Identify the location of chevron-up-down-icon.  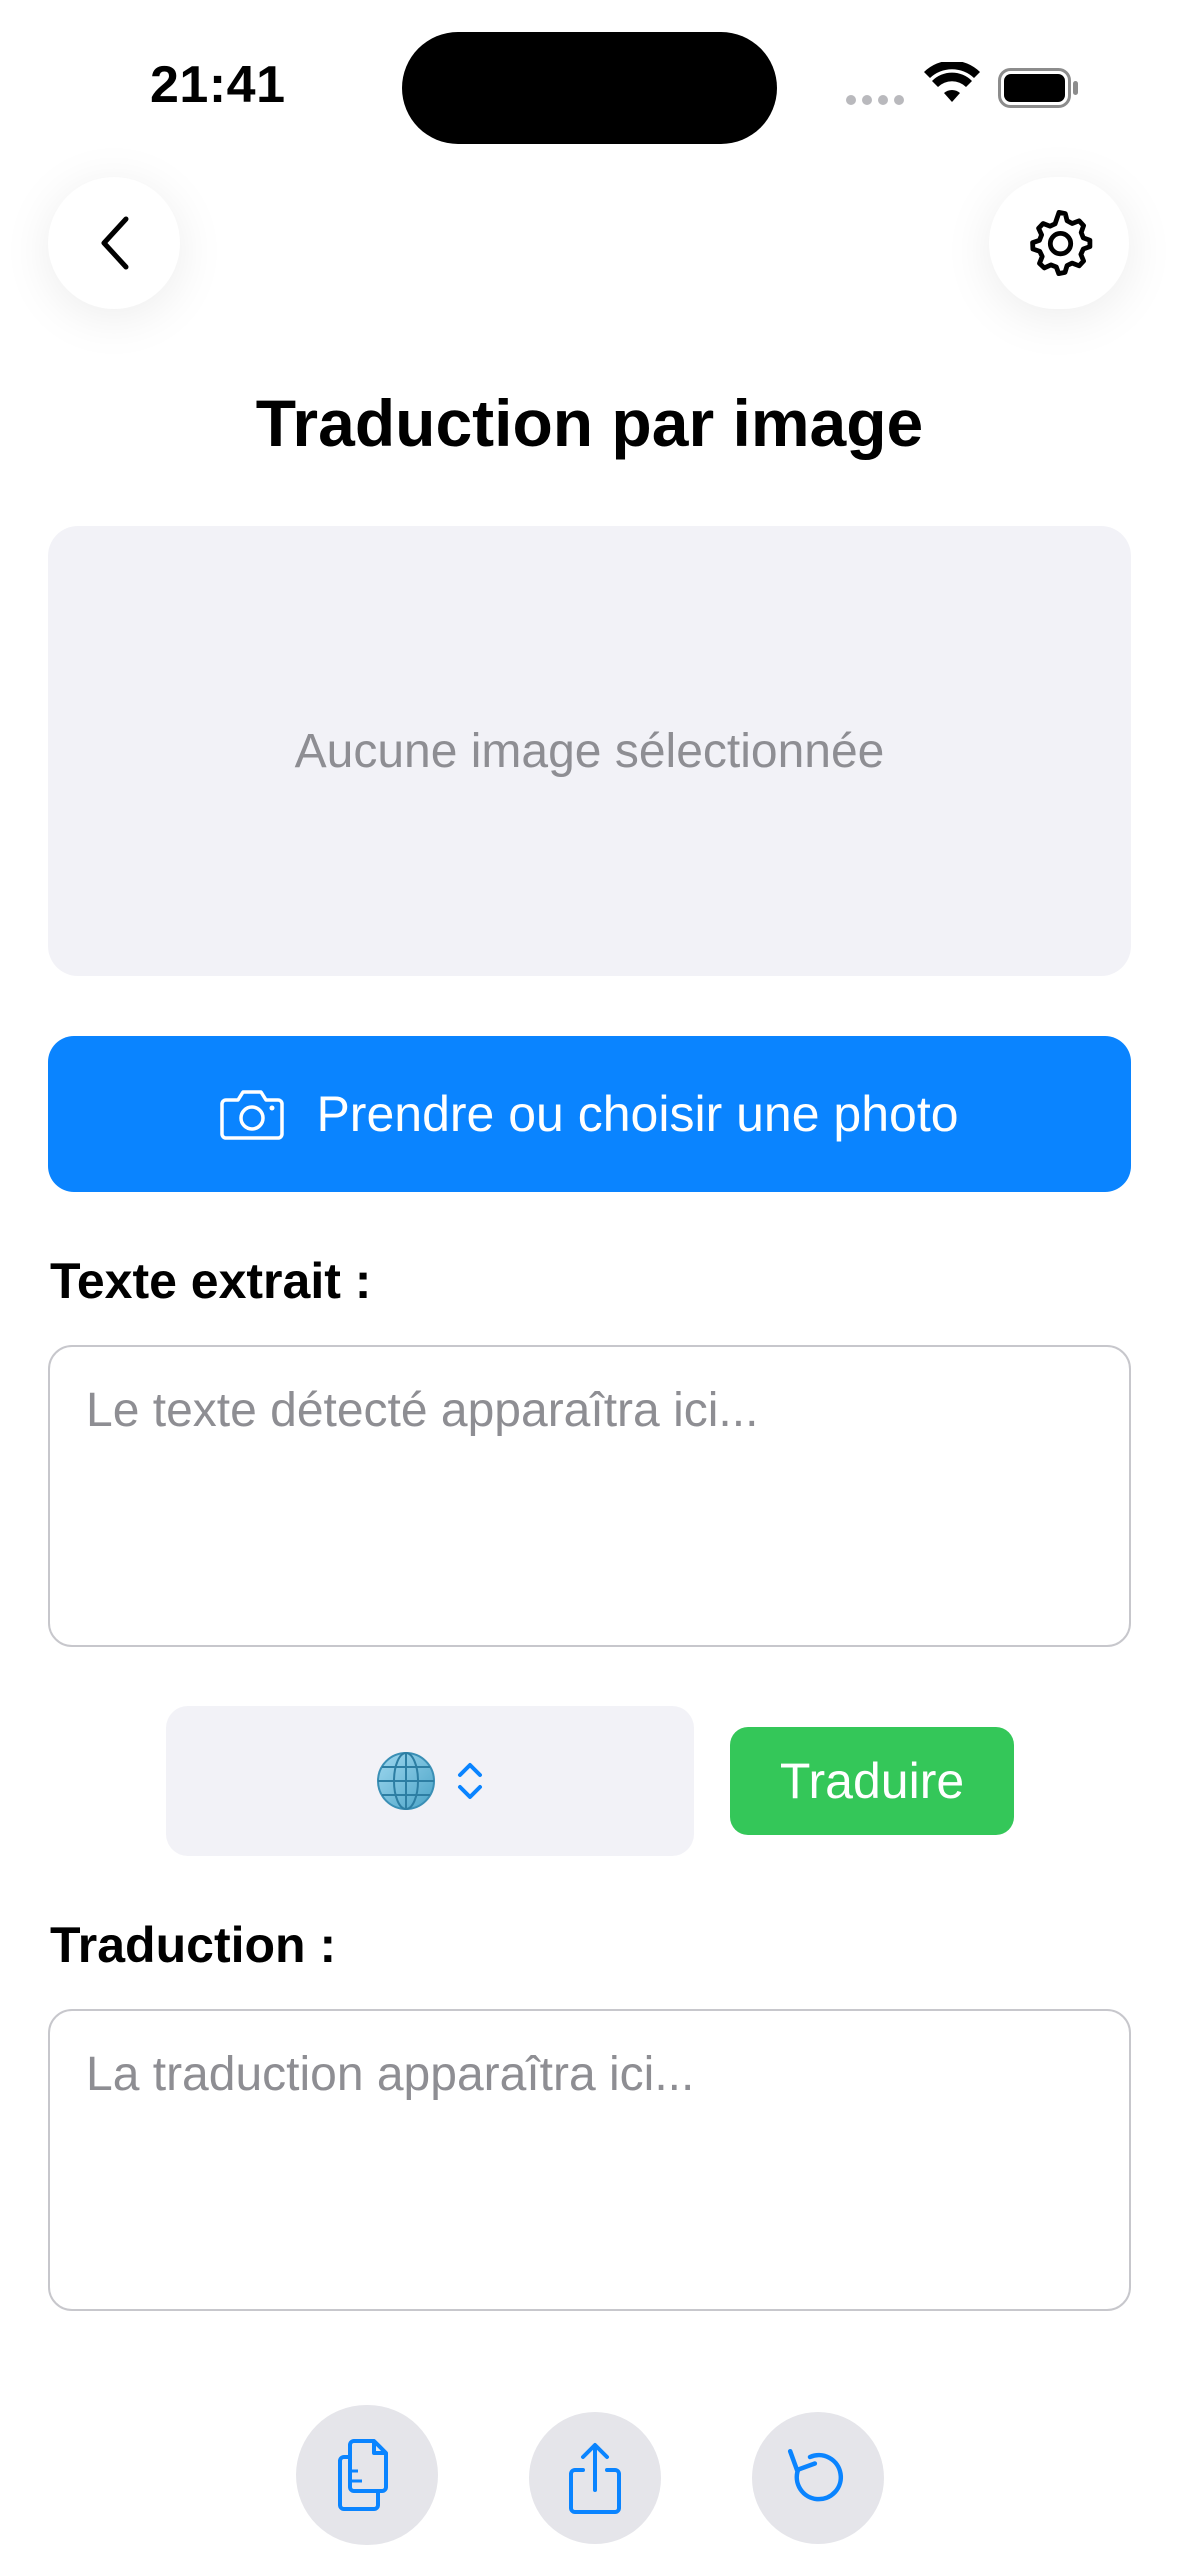
(470, 1781).